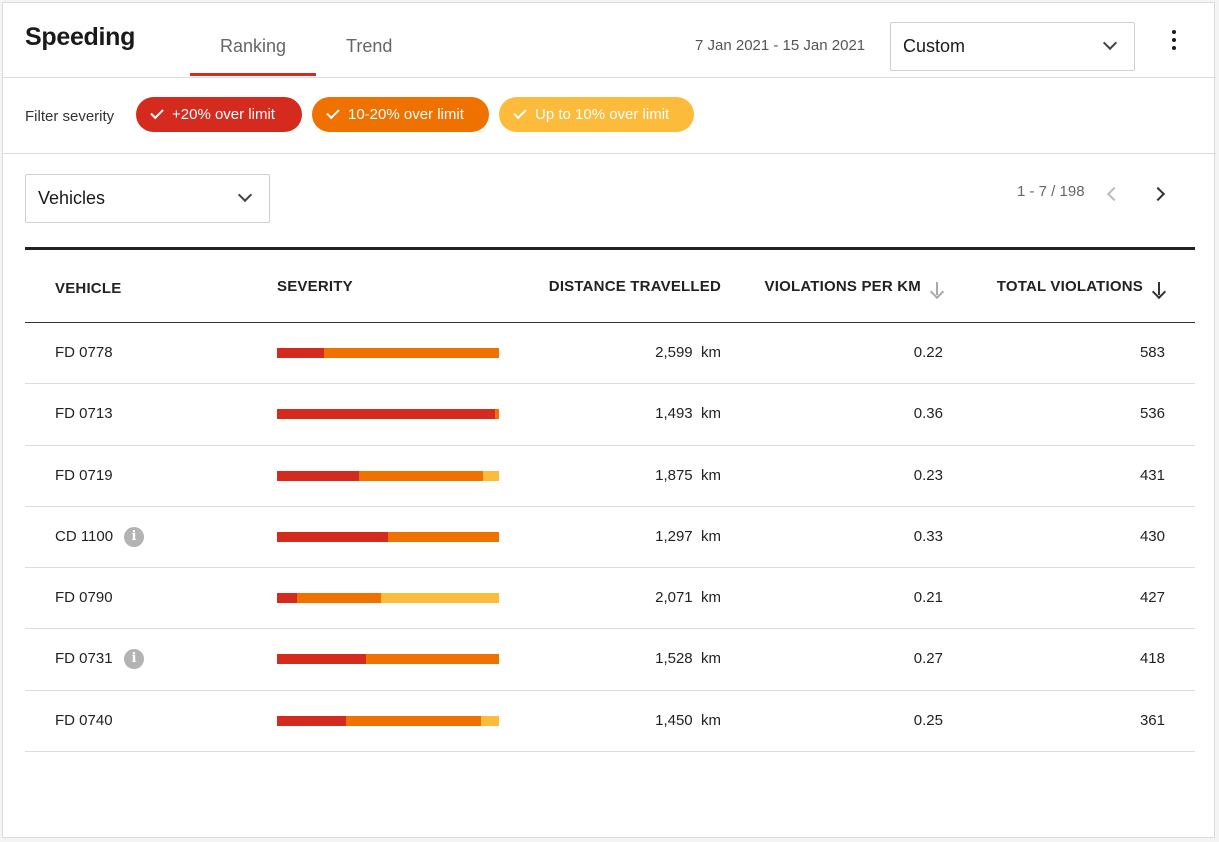 The width and height of the screenshot is (1219, 842). I want to click on chip-up-to-10: Up to 10% over limit, so click(596, 114).